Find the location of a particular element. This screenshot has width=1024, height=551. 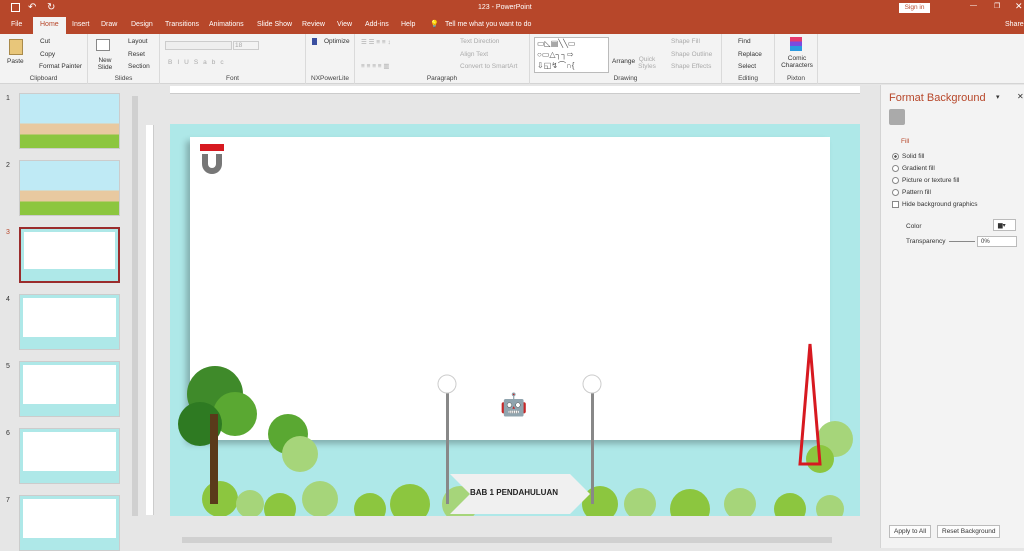

paste-button: Paste is located at coordinates (15, 61).